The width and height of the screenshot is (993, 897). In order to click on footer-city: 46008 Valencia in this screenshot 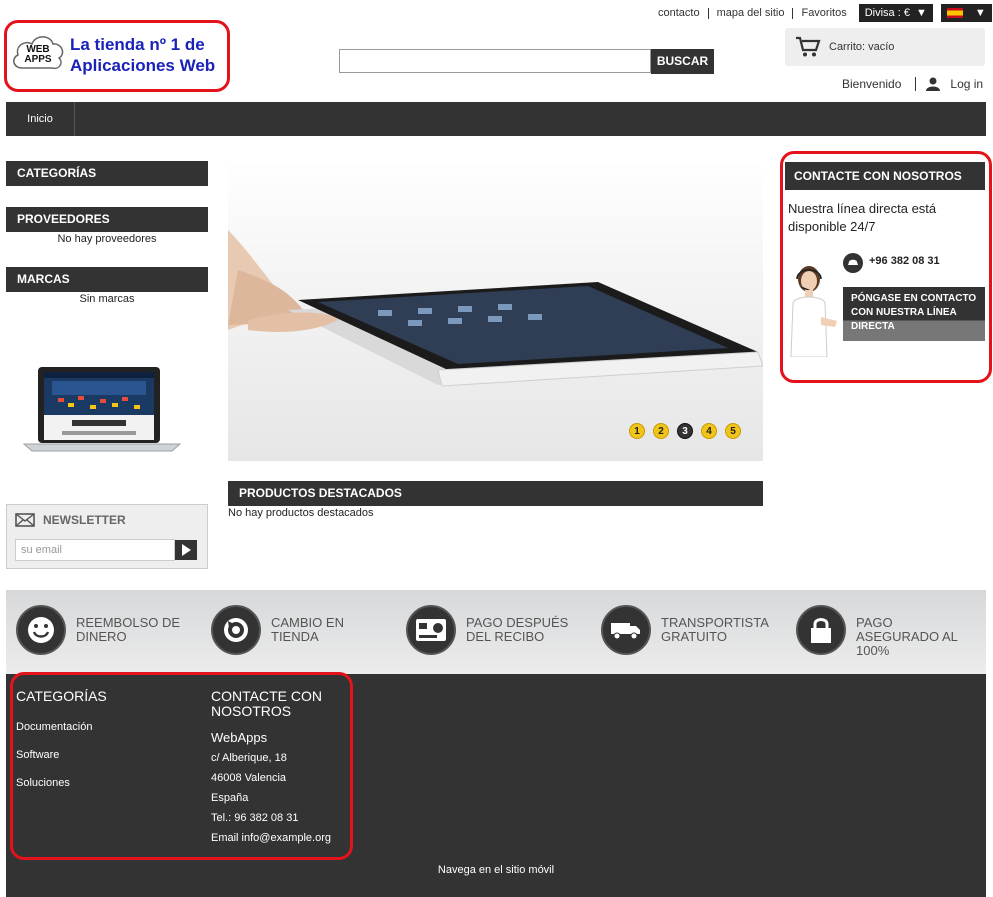, I will do `click(249, 778)`.